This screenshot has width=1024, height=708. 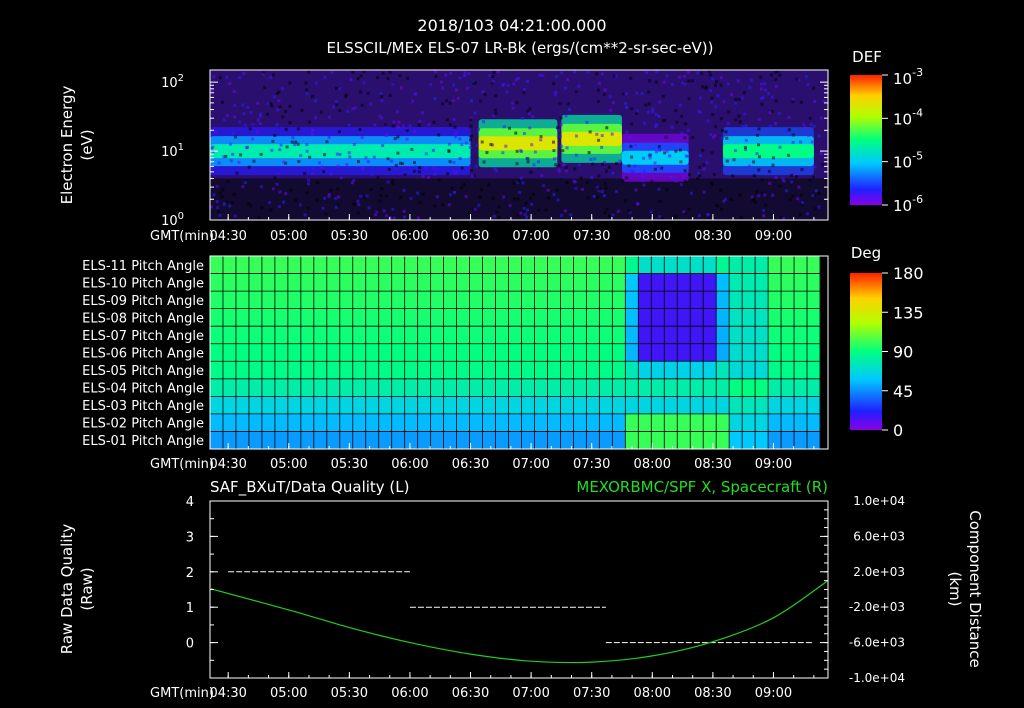 What do you see at coordinates (879, 536) in the screenshot?
I see `distance-tick-label: 6.0e+03` at bounding box center [879, 536].